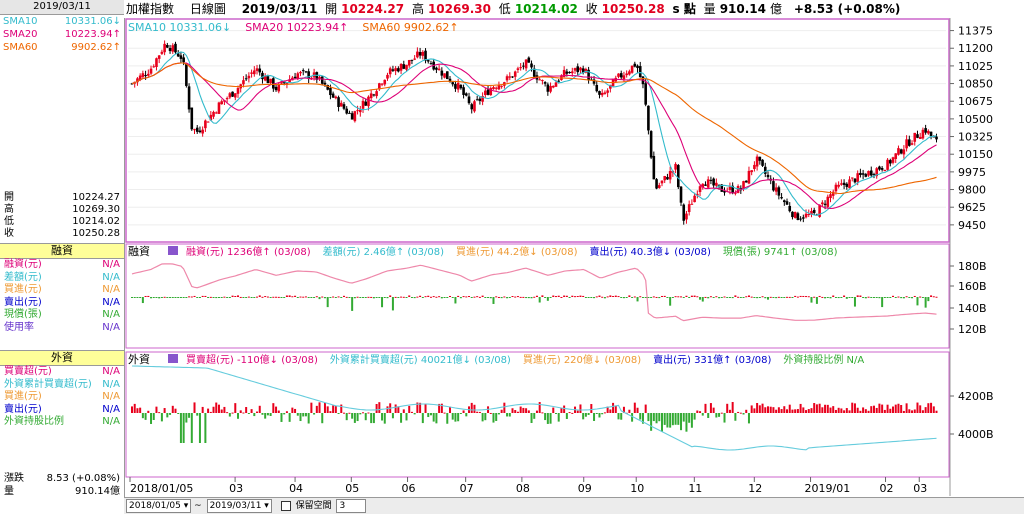  I want to click on volume-row: 量 910.14億, so click(62, 491).